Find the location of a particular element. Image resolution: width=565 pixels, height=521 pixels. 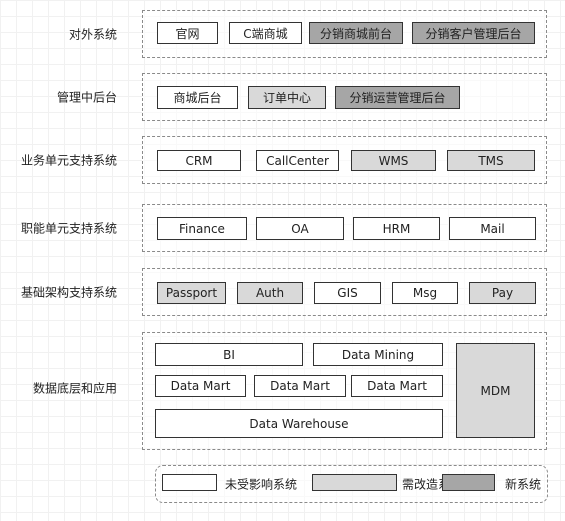

layer-label: 数据底层和应用 is located at coordinates (74, 388).